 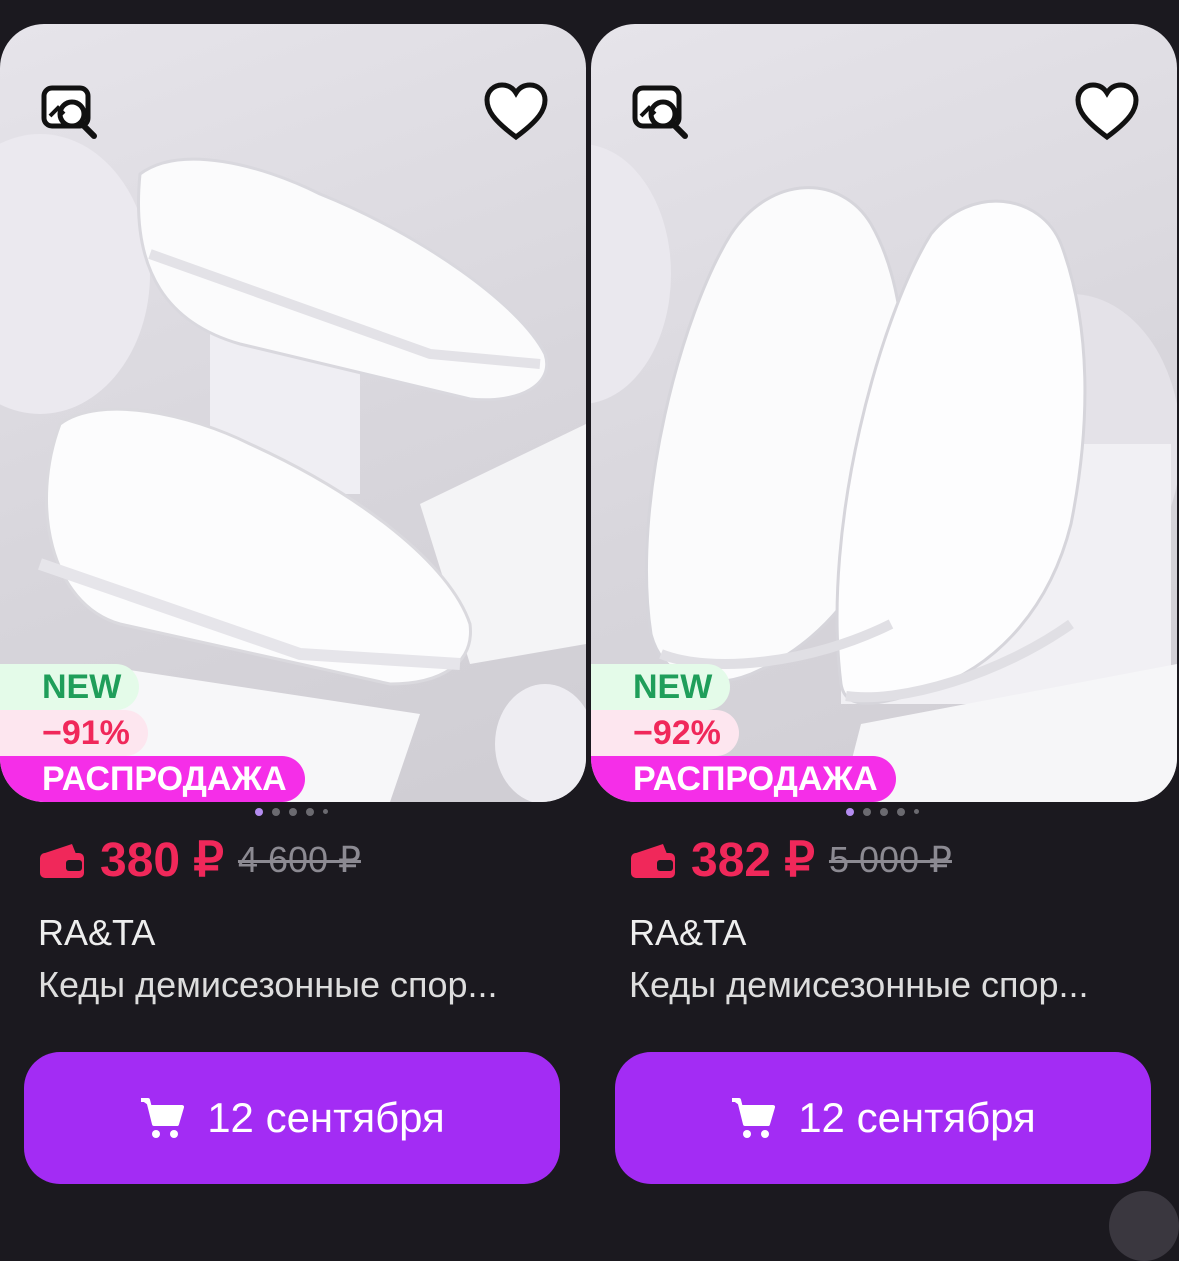 I want to click on badge-stack: NEW −91% РАСПРОДАЖА, so click(x=152, y=733).